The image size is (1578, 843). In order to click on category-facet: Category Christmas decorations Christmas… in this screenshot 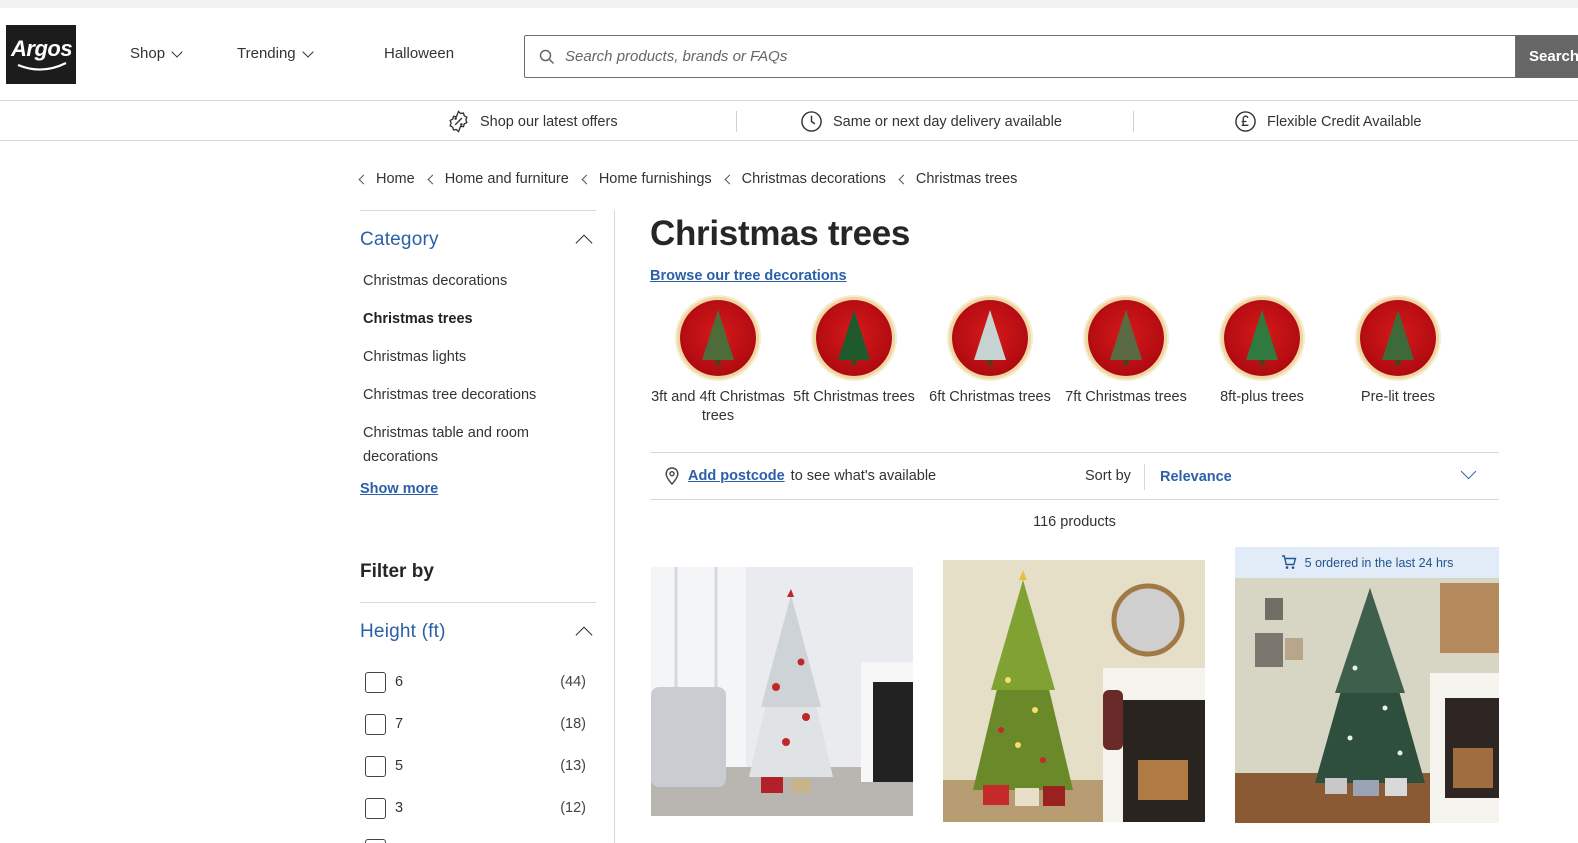, I will do `click(478, 353)`.